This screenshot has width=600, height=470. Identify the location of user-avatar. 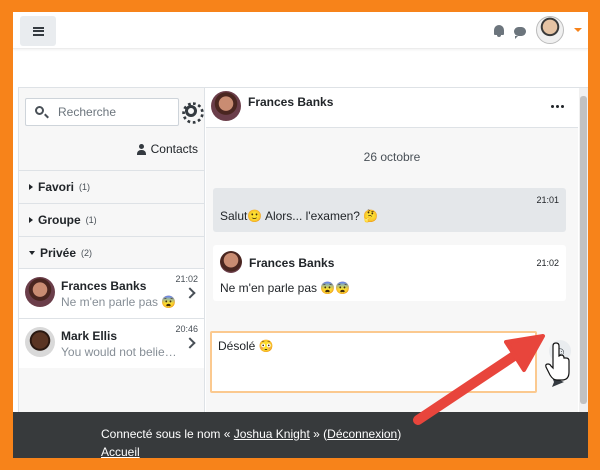
(550, 30).